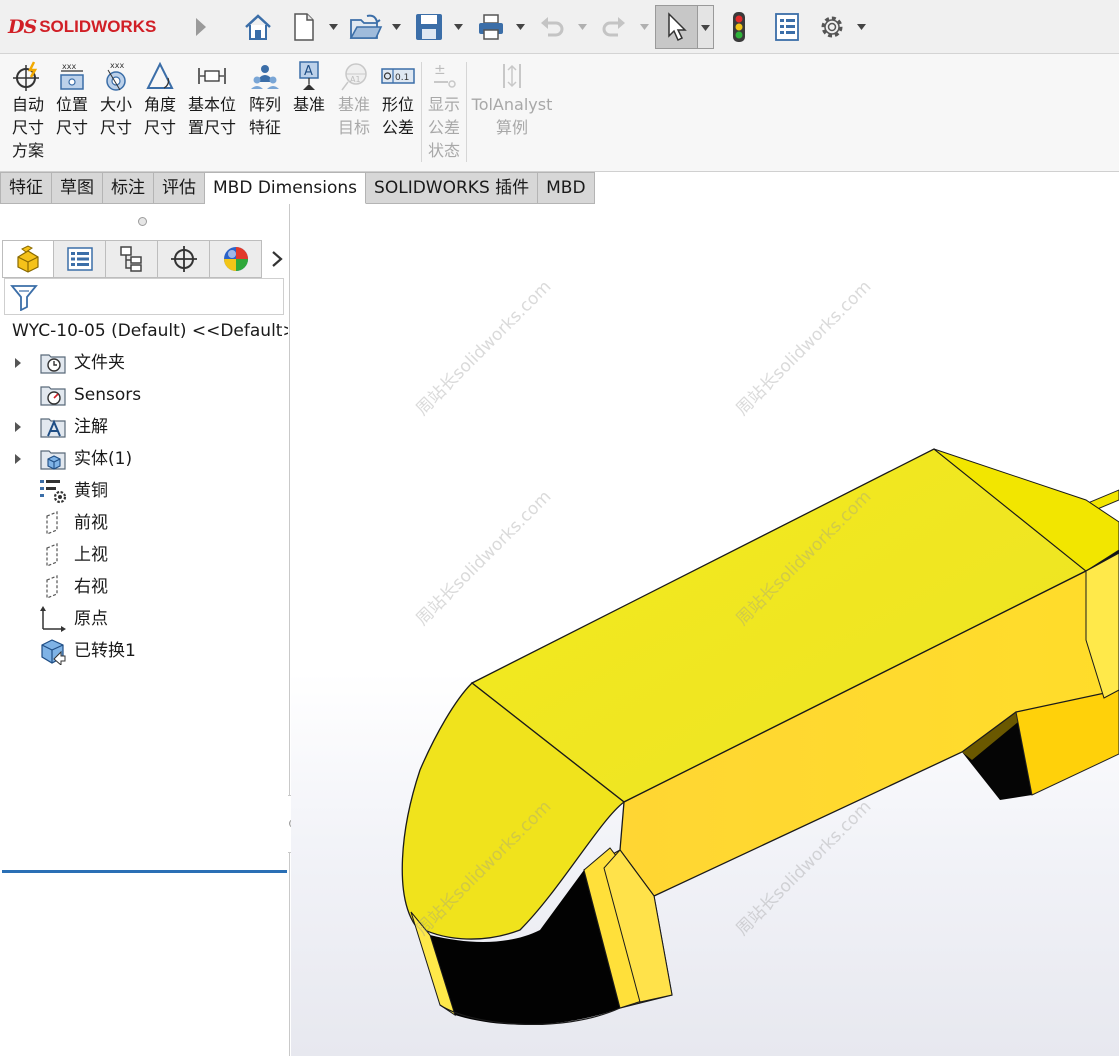 The width and height of the screenshot is (1119, 1056). What do you see at coordinates (355, 79) in the screenshot?
I see `svg-text: A1` at bounding box center [355, 79].